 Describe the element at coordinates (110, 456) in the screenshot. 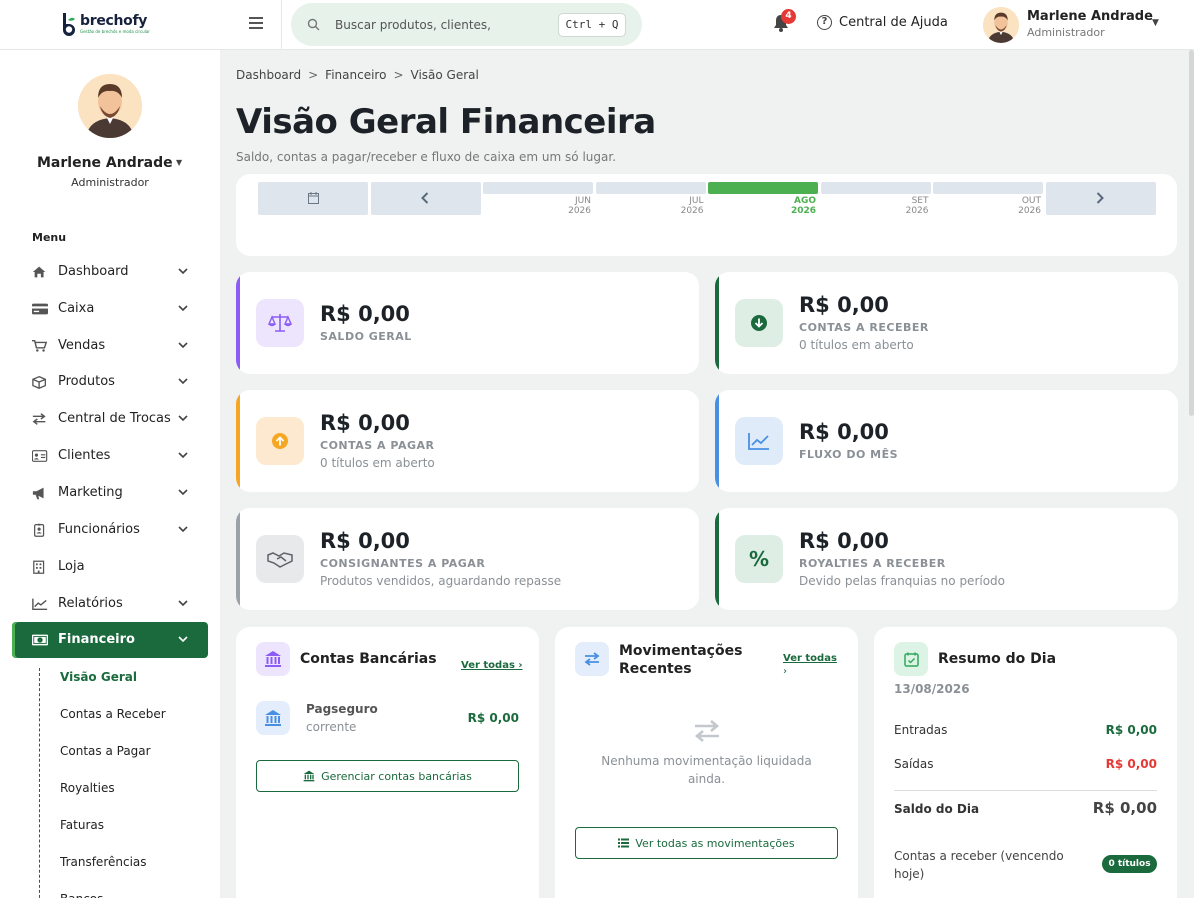

I see `sidebar-item-clientes: Clientes` at that location.